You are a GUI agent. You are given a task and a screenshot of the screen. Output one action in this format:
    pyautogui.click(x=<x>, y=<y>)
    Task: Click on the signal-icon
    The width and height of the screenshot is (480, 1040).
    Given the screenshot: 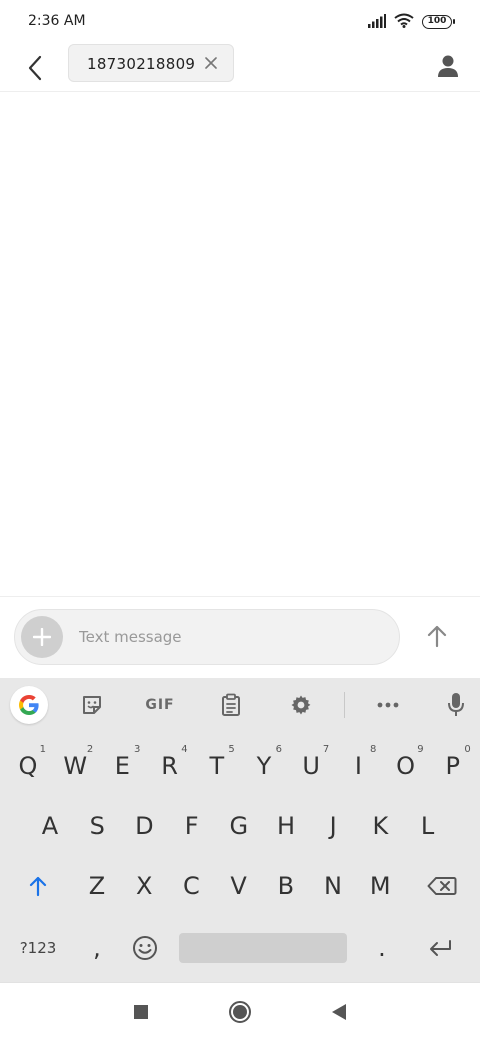 What is the action you would take?
    pyautogui.click(x=377, y=22)
    